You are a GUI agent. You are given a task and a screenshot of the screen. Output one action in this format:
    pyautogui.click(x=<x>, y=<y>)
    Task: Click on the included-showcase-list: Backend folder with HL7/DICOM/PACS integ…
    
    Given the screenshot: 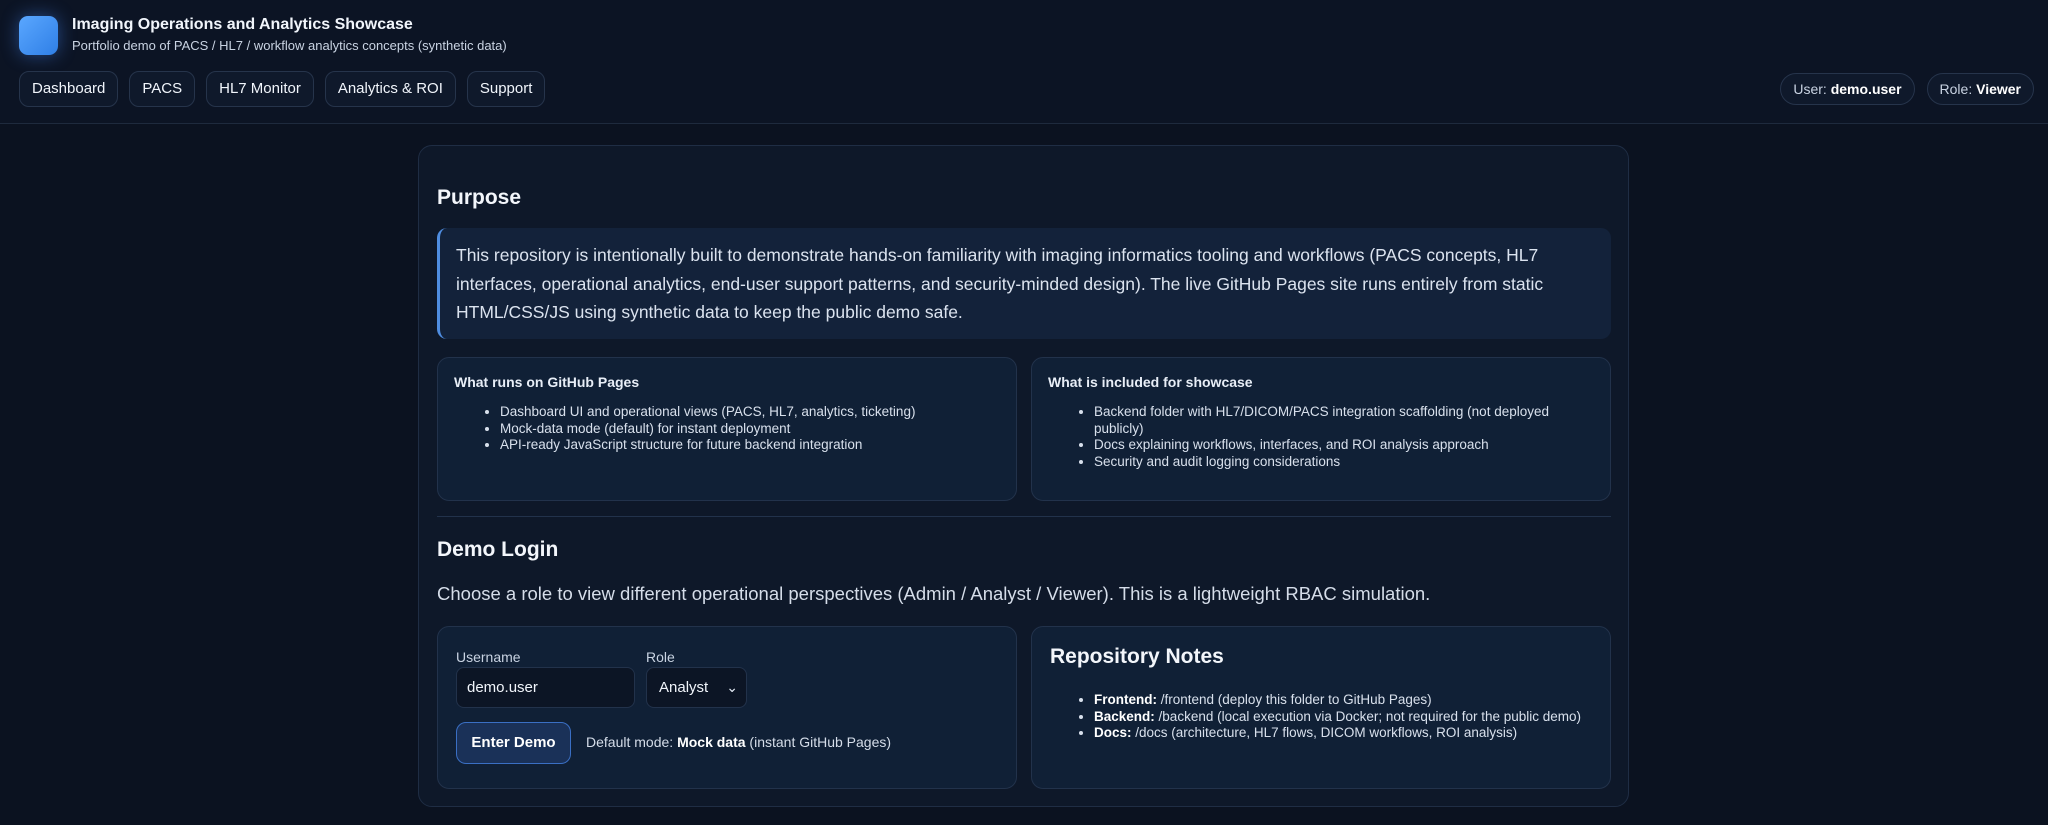 What is the action you would take?
    pyautogui.click(x=1342, y=437)
    